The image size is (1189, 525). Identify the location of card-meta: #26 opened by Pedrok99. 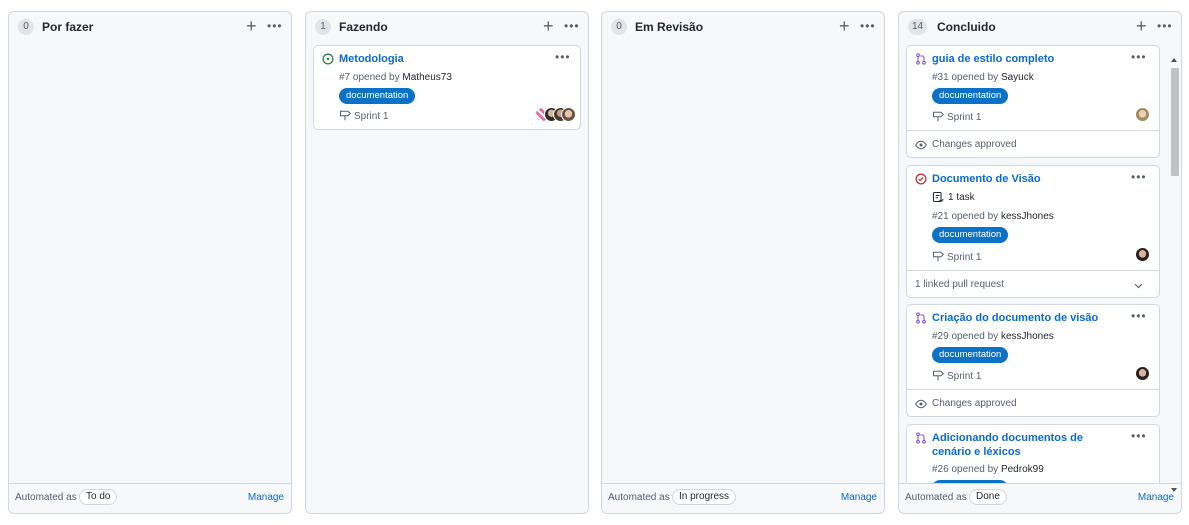
(988, 470).